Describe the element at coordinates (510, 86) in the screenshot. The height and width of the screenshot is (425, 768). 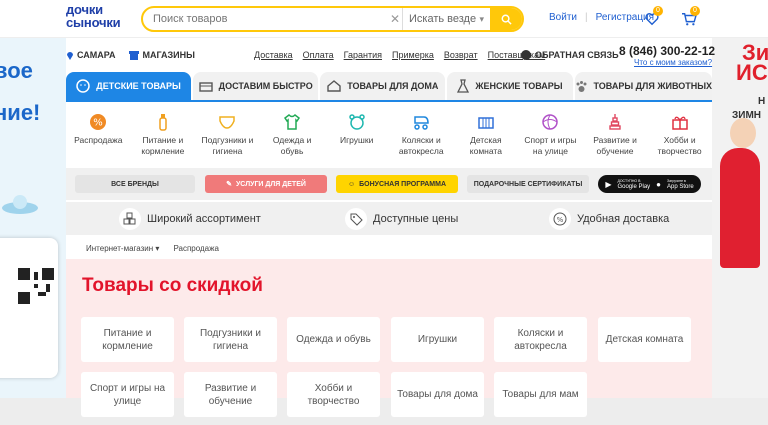
I see `tab-women-goods: ЖЕНСКИЕ ТОВАРЫ` at that location.